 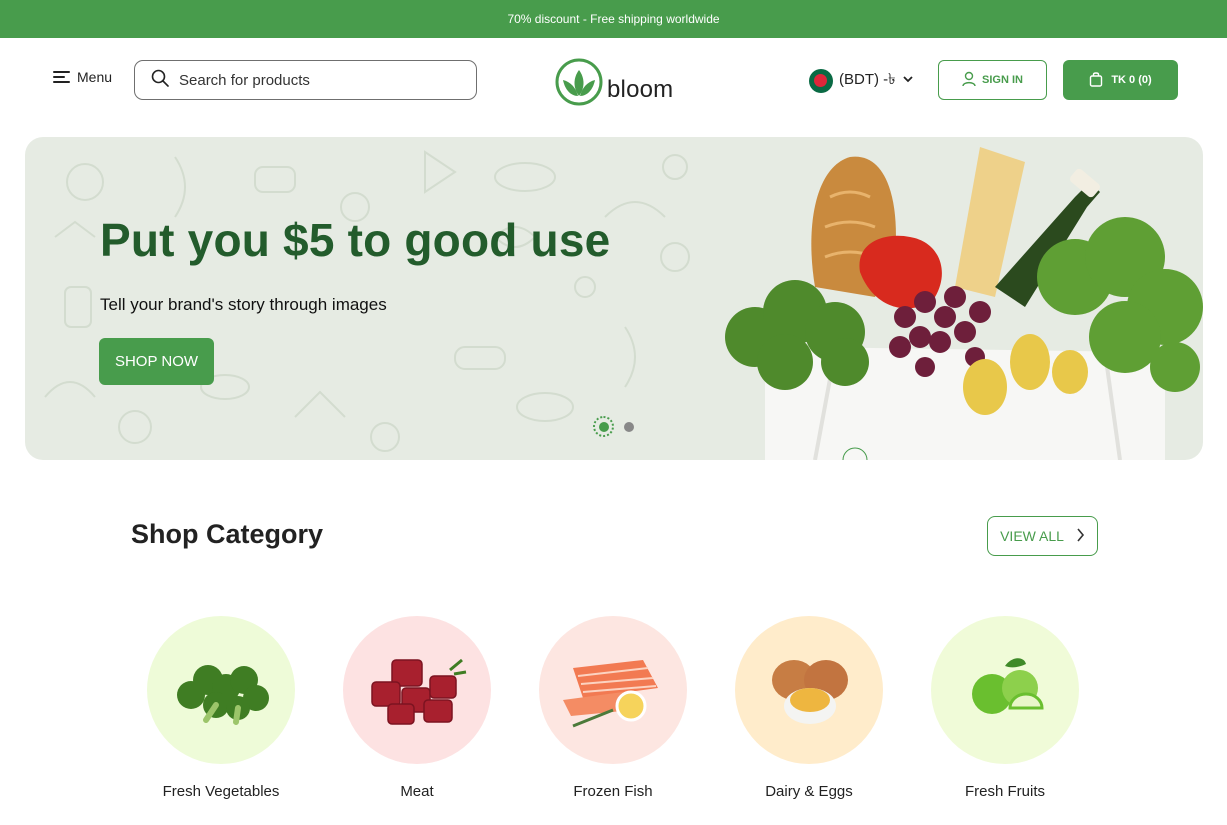 I want to click on lotus-icon, so click(x=579, y=84).